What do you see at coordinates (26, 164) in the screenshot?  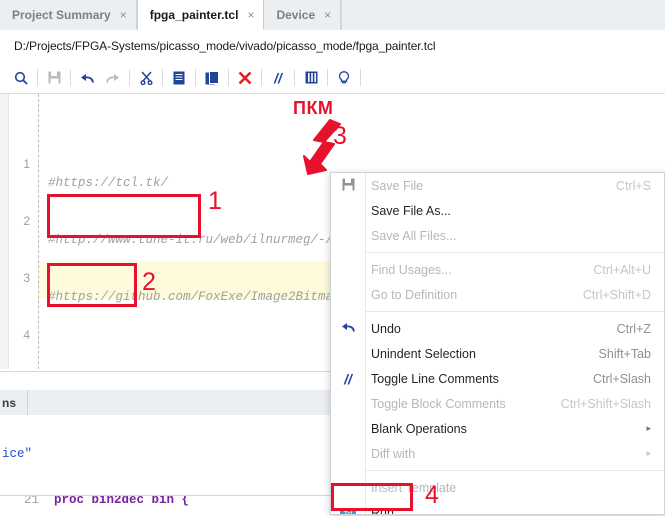 I see `line-number: 1` at bounding box center [26, 164].